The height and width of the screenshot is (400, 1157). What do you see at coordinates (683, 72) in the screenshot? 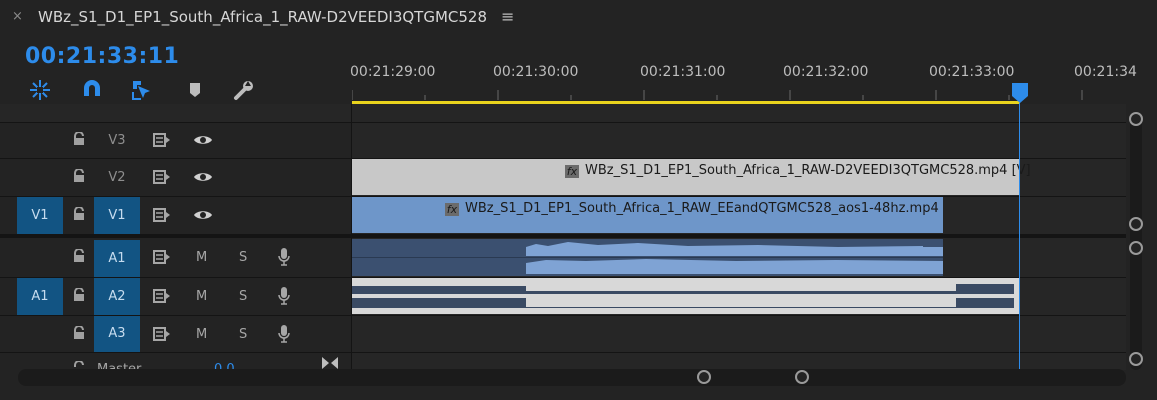
I see `ruler-tick-label: 00:21:31:00` at bounding box center [683, 72].